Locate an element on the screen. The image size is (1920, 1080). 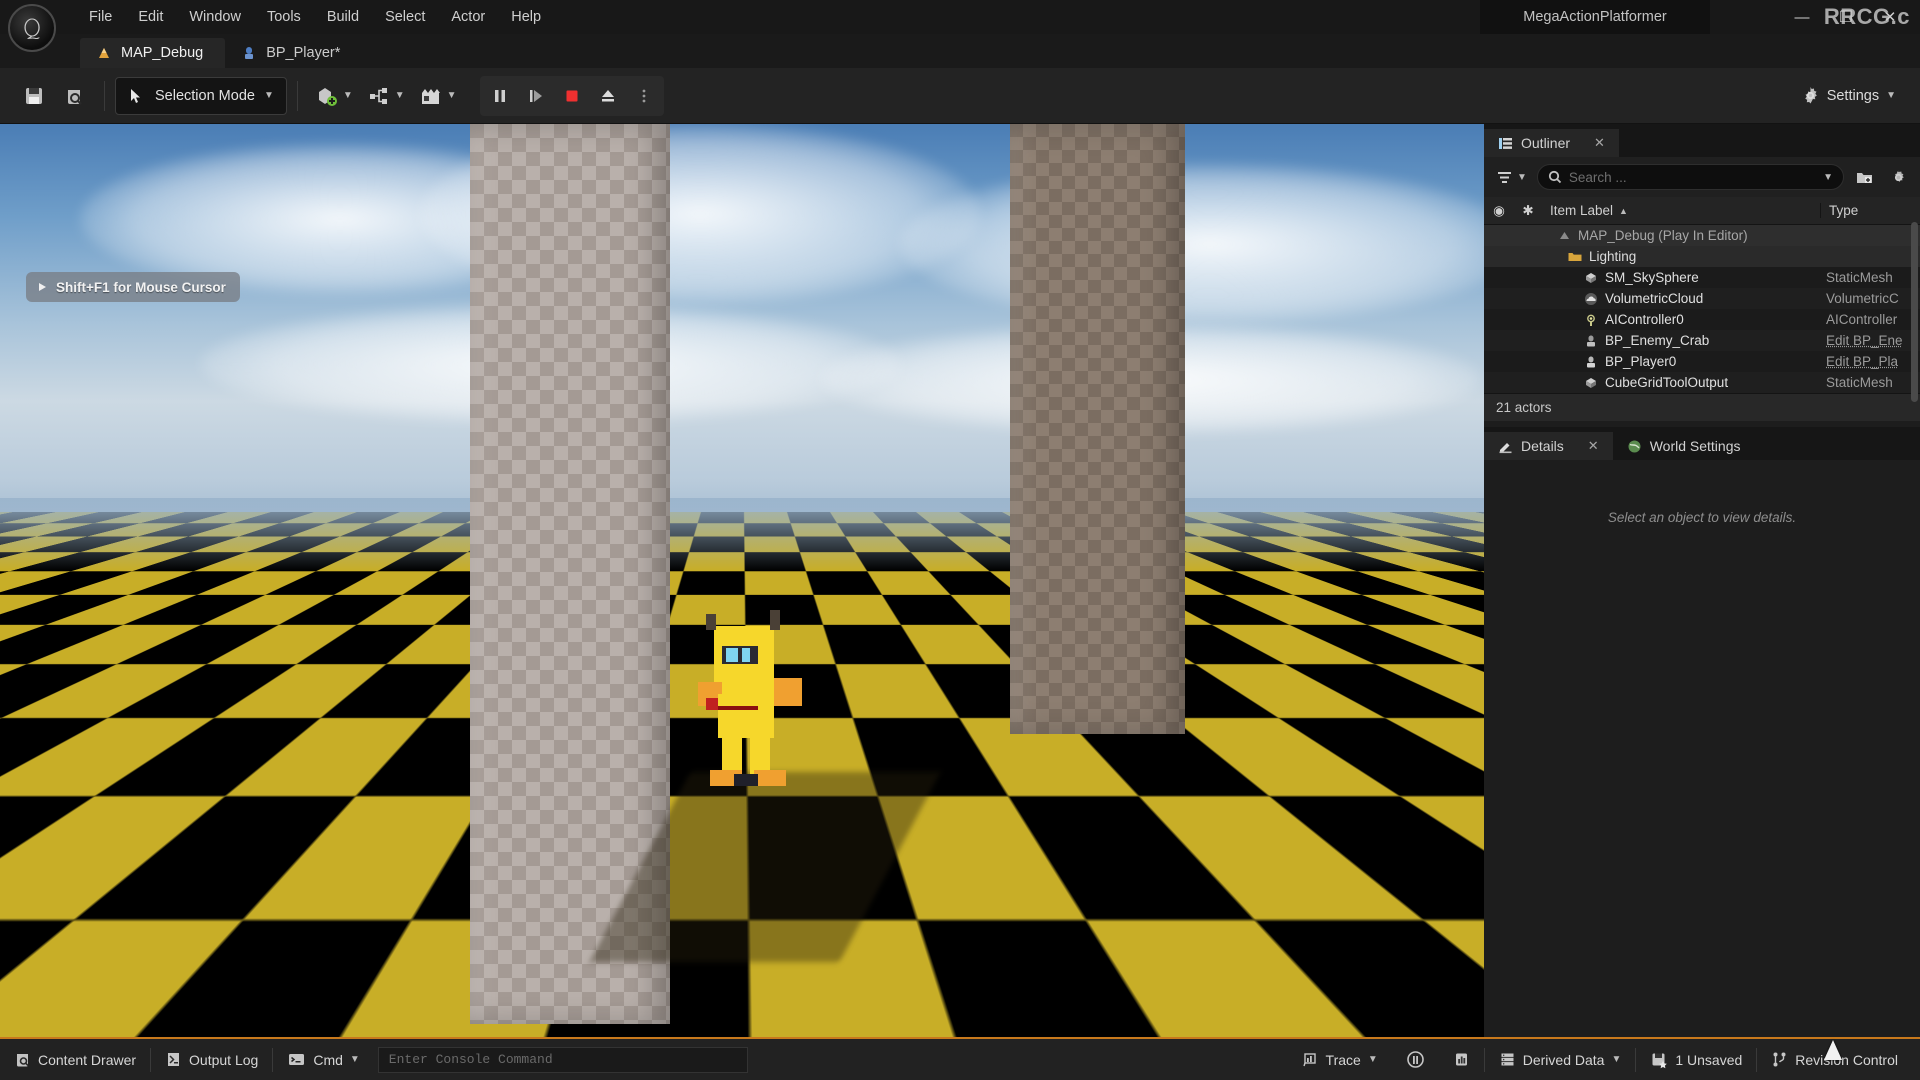
maximize-button: ❐ is located at coordinates (1846, 17).